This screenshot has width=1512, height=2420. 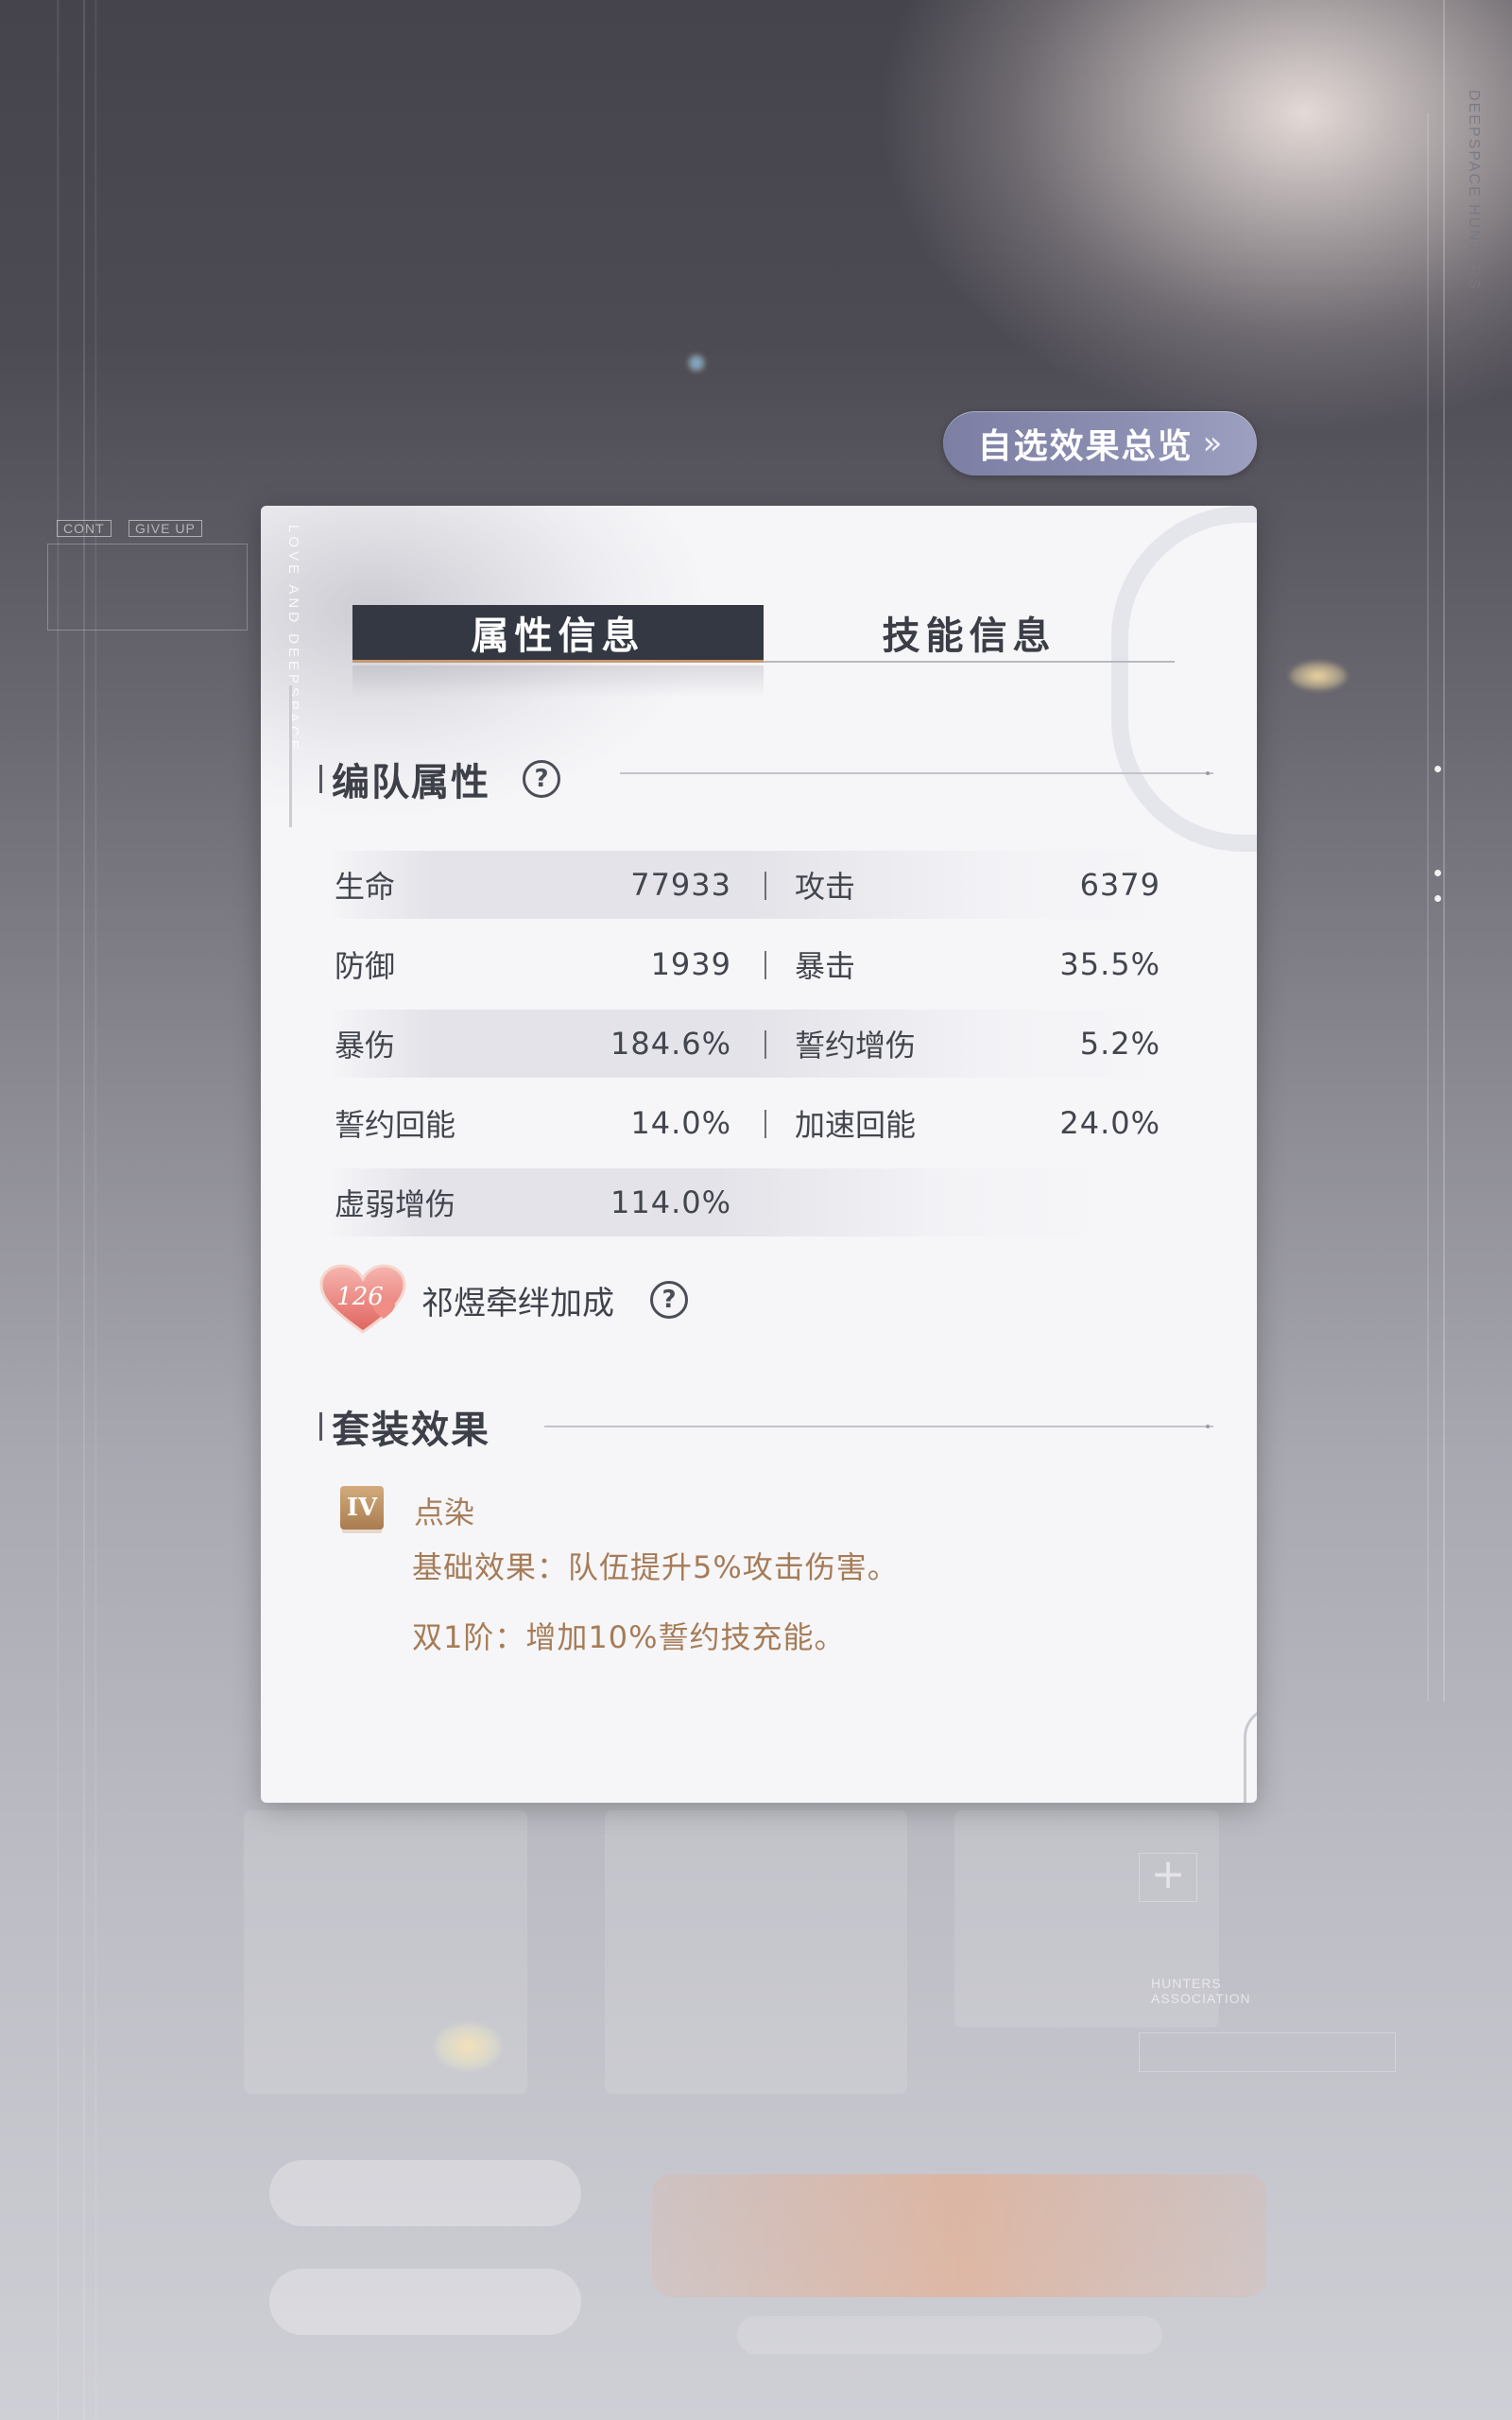 I want to click on stat-defense: 防御 1939, so click(x=533, y=964).